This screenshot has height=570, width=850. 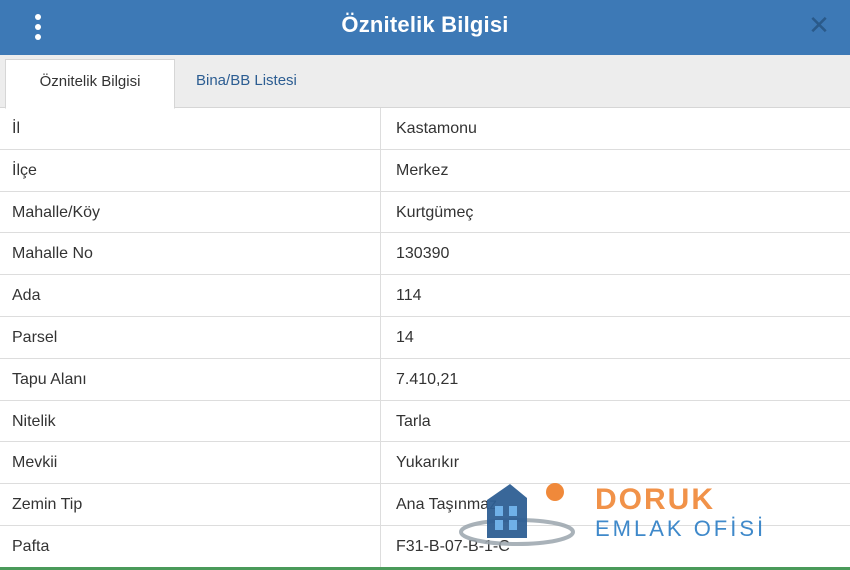 What do you see at coordinates (190, 295) in the screenshot?
I see `attribute-key: Ada` at bounding box center [190, 295].